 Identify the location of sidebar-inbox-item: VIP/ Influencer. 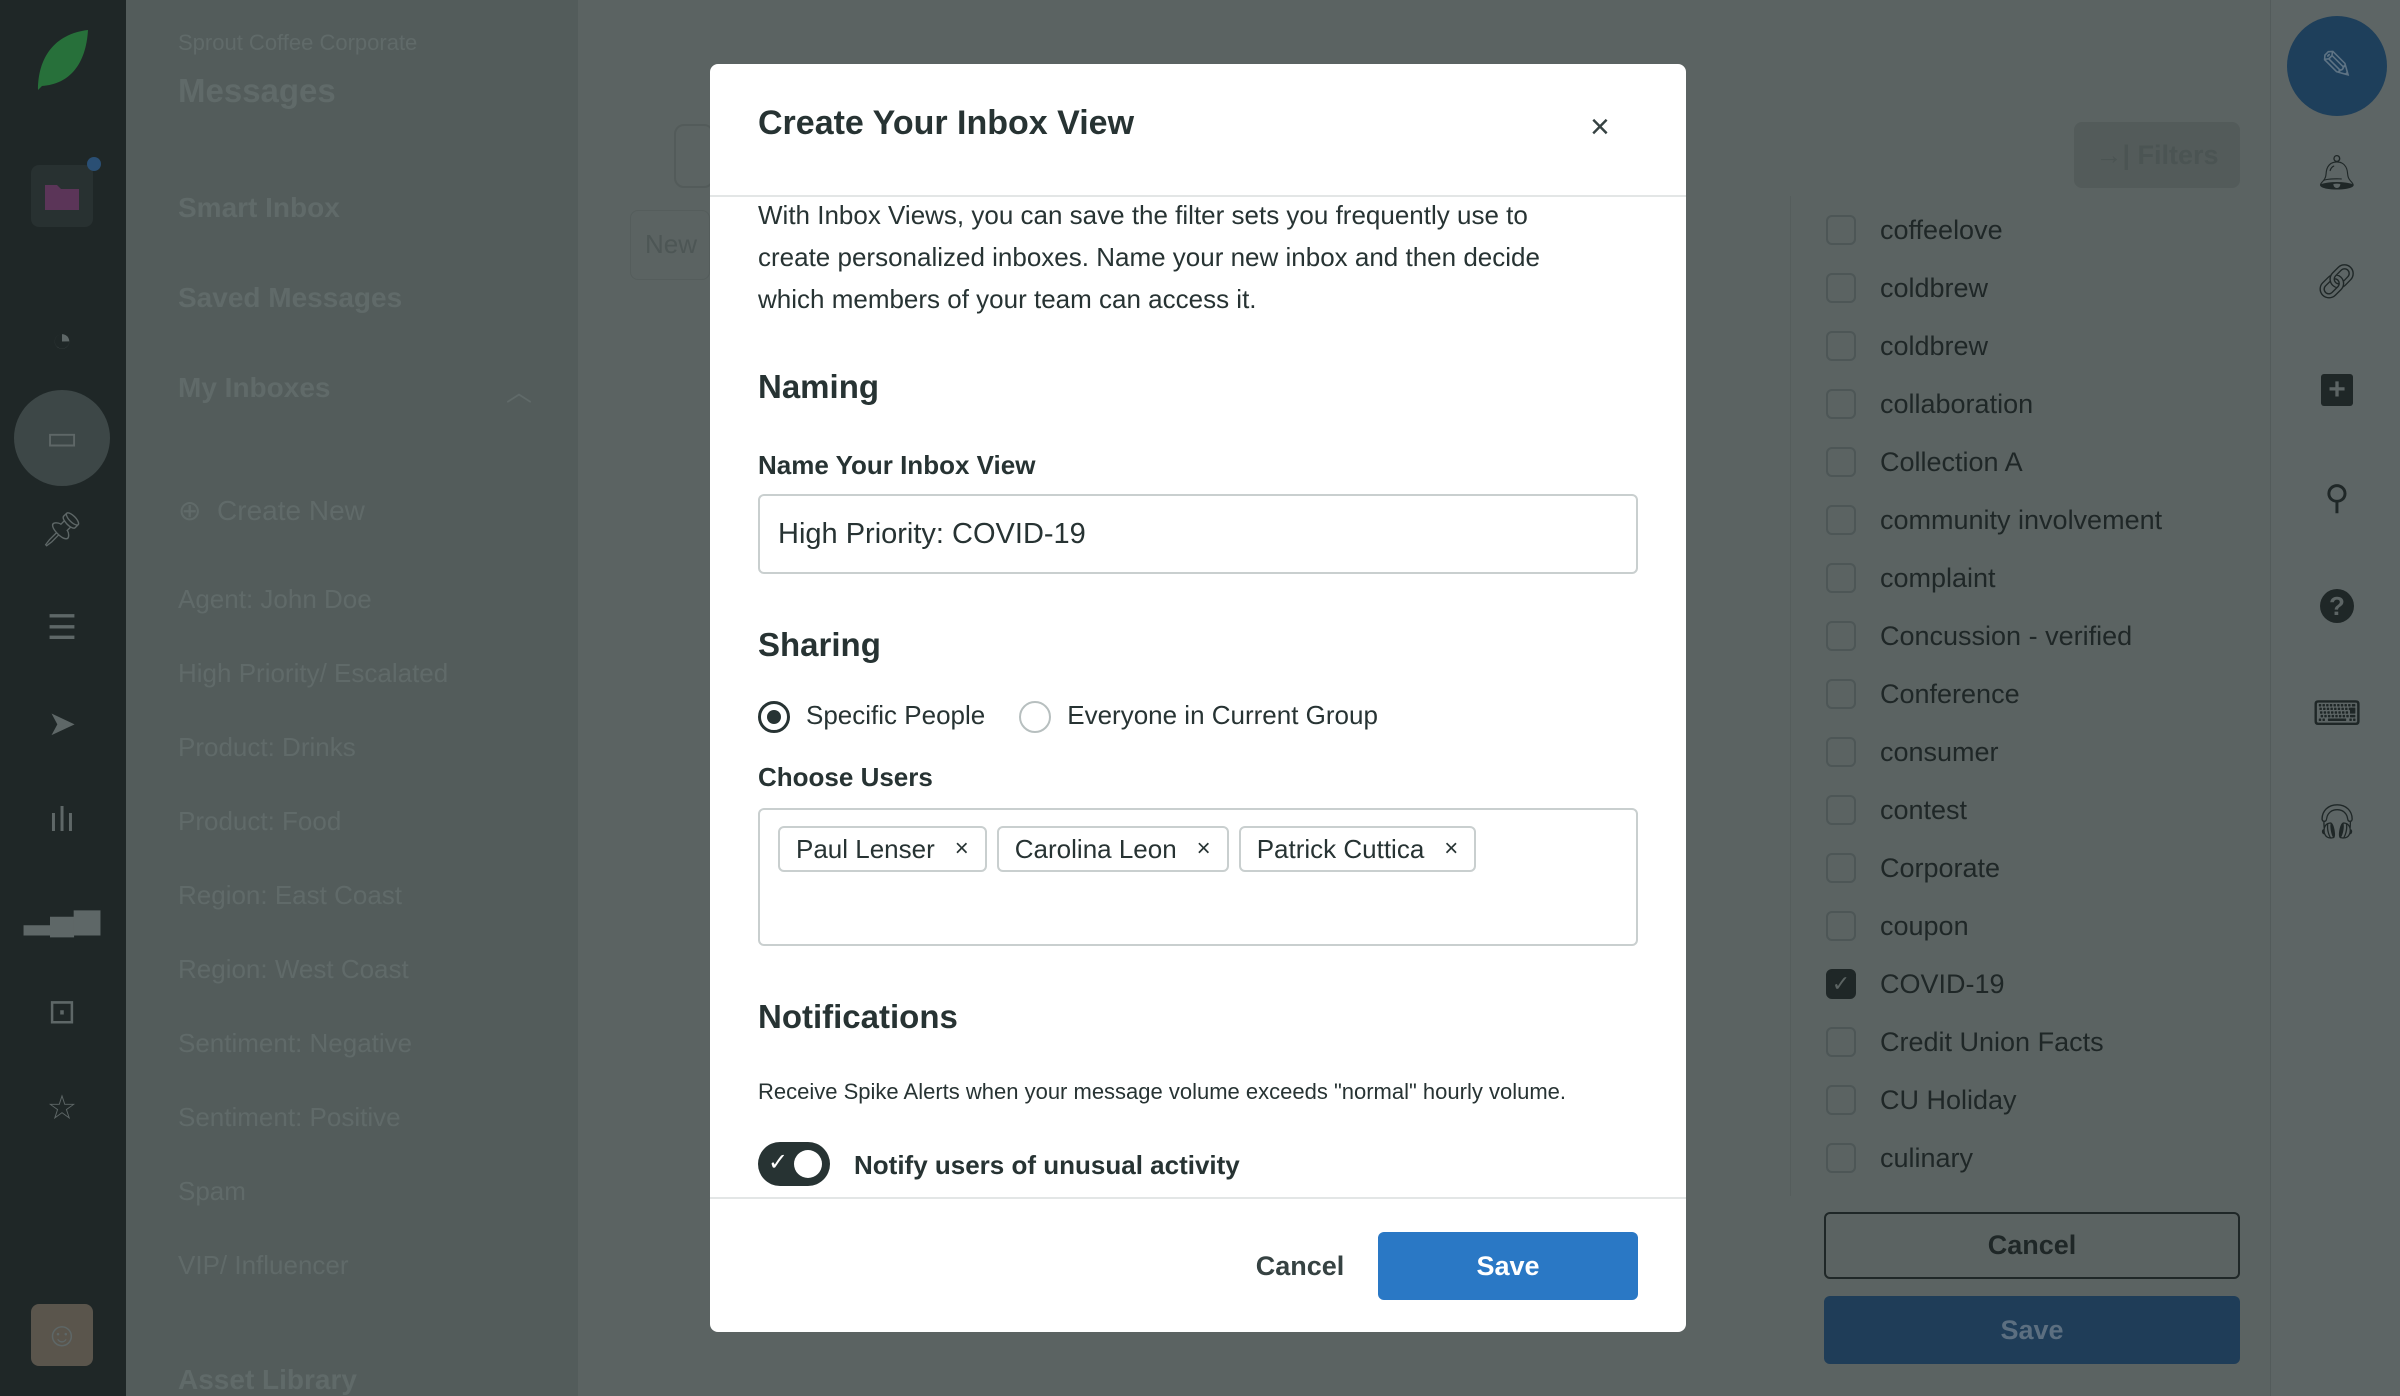
(263, 1265).